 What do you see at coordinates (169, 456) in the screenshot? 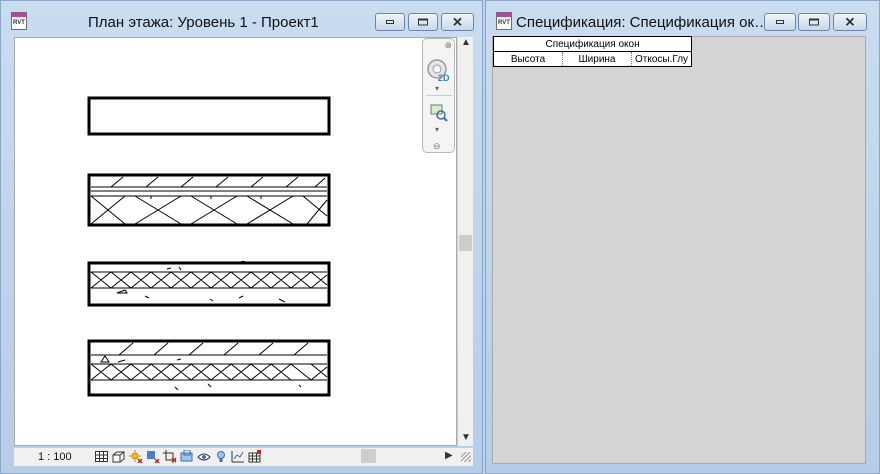
I see `crop-view-icon` at bounding box center [169, 456].